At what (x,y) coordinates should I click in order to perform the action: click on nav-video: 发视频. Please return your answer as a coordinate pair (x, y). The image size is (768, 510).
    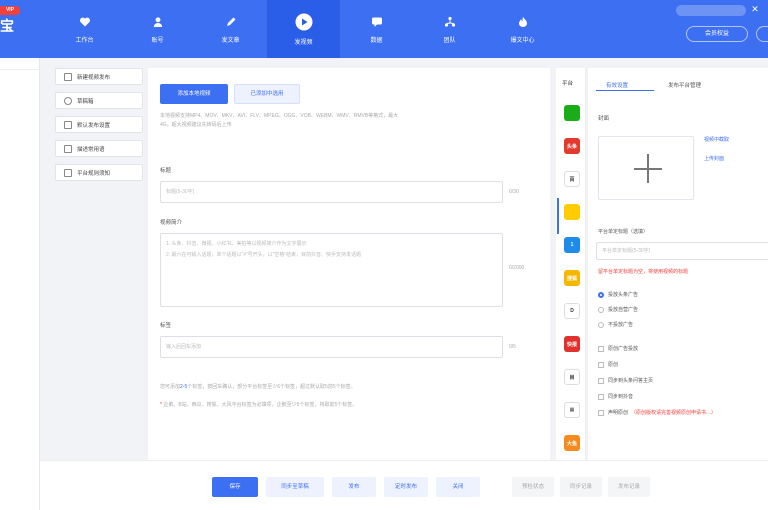
    Looking at the image, I should click on (303, 29).